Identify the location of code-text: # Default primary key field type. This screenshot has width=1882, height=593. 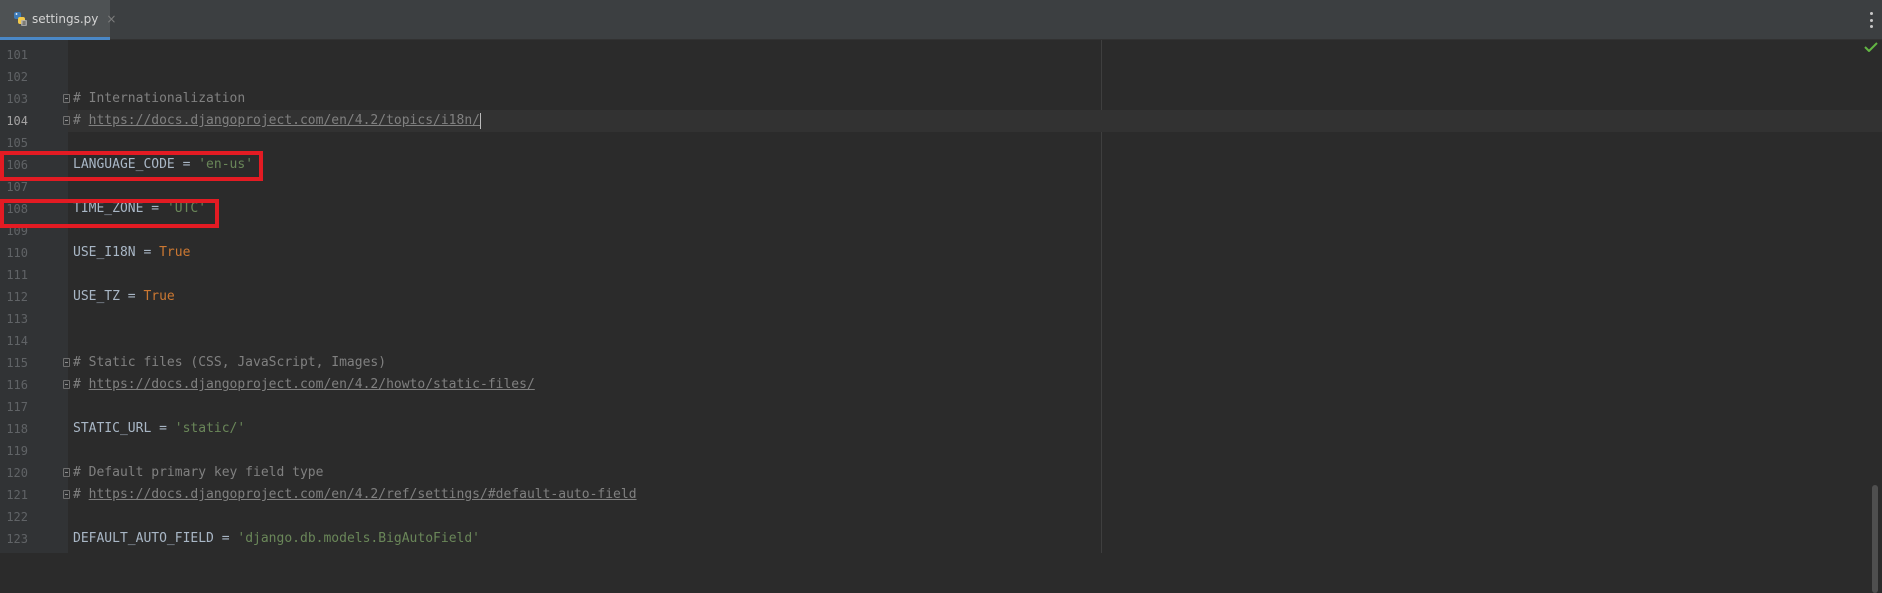
(198, 473).